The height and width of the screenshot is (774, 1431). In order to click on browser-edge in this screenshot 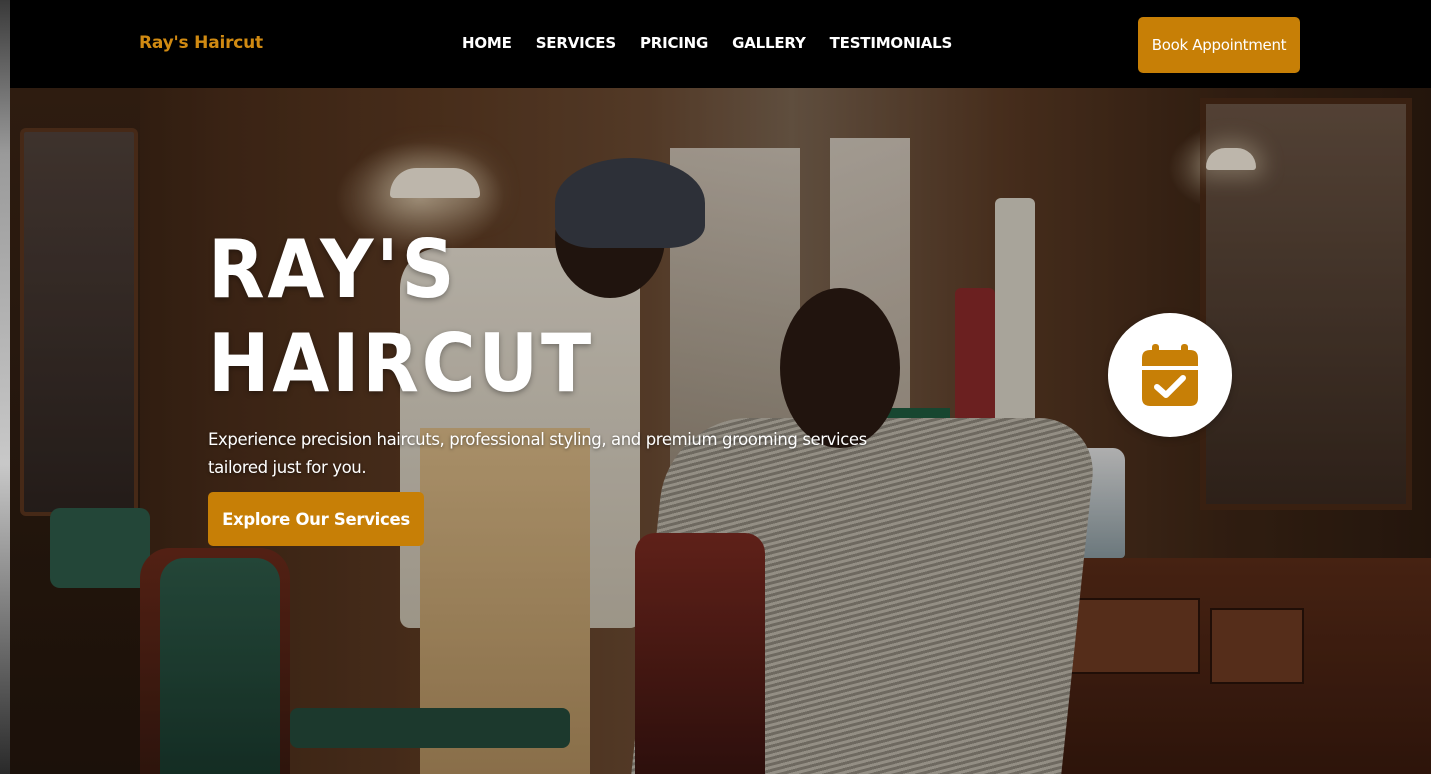, I will do `click(5, 387)`.